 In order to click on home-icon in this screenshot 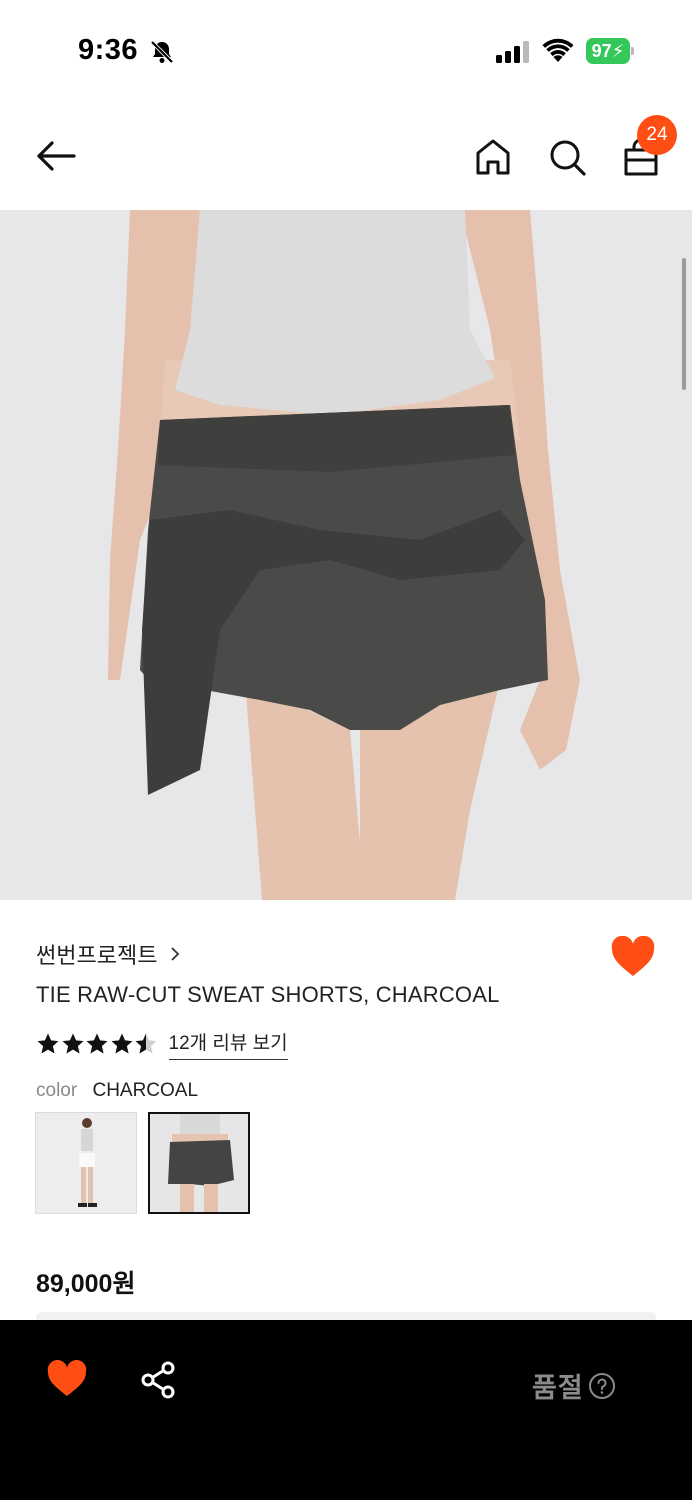, I will do `click(493, 157)`.